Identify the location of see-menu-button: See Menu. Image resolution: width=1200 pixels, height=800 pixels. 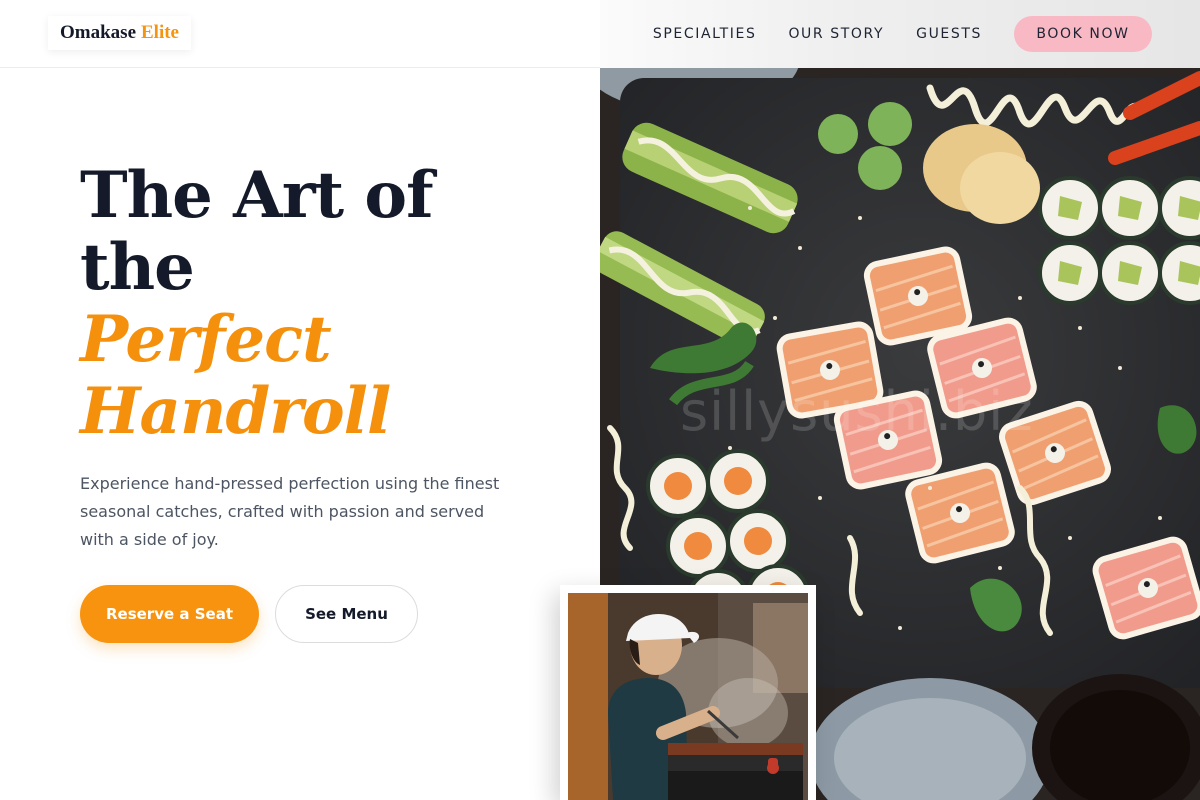
(346, 614).